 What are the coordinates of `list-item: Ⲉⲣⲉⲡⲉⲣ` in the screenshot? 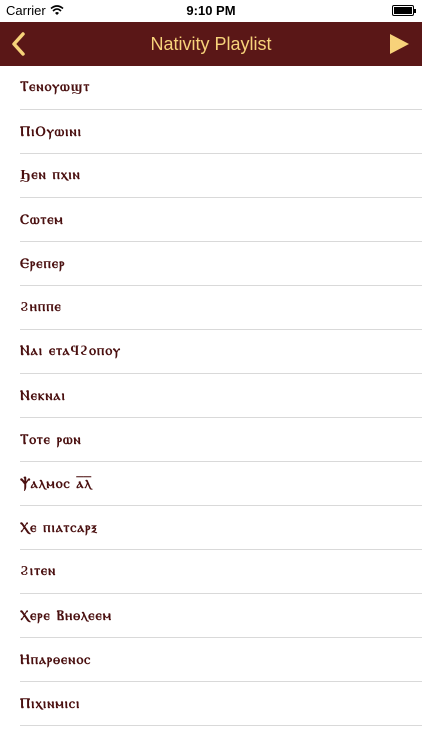 It's located at (221, 264).